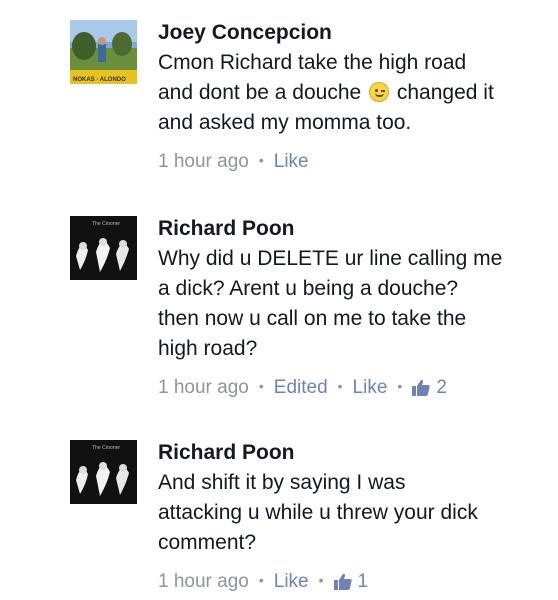 This screenshot has height=600, width=558. I want to click on avatar-photo: NOKAS · ALONDO, so click(103, 52).